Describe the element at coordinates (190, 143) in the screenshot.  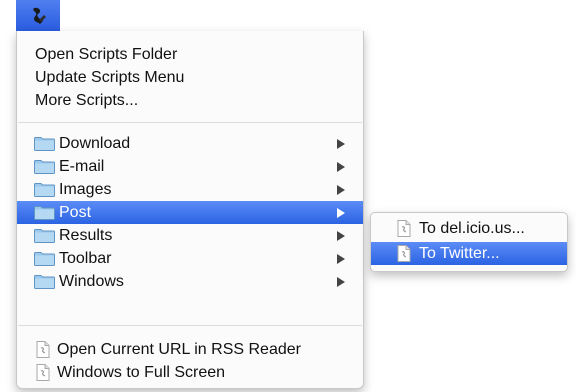
I see `menu-item-download: Download` at that location.